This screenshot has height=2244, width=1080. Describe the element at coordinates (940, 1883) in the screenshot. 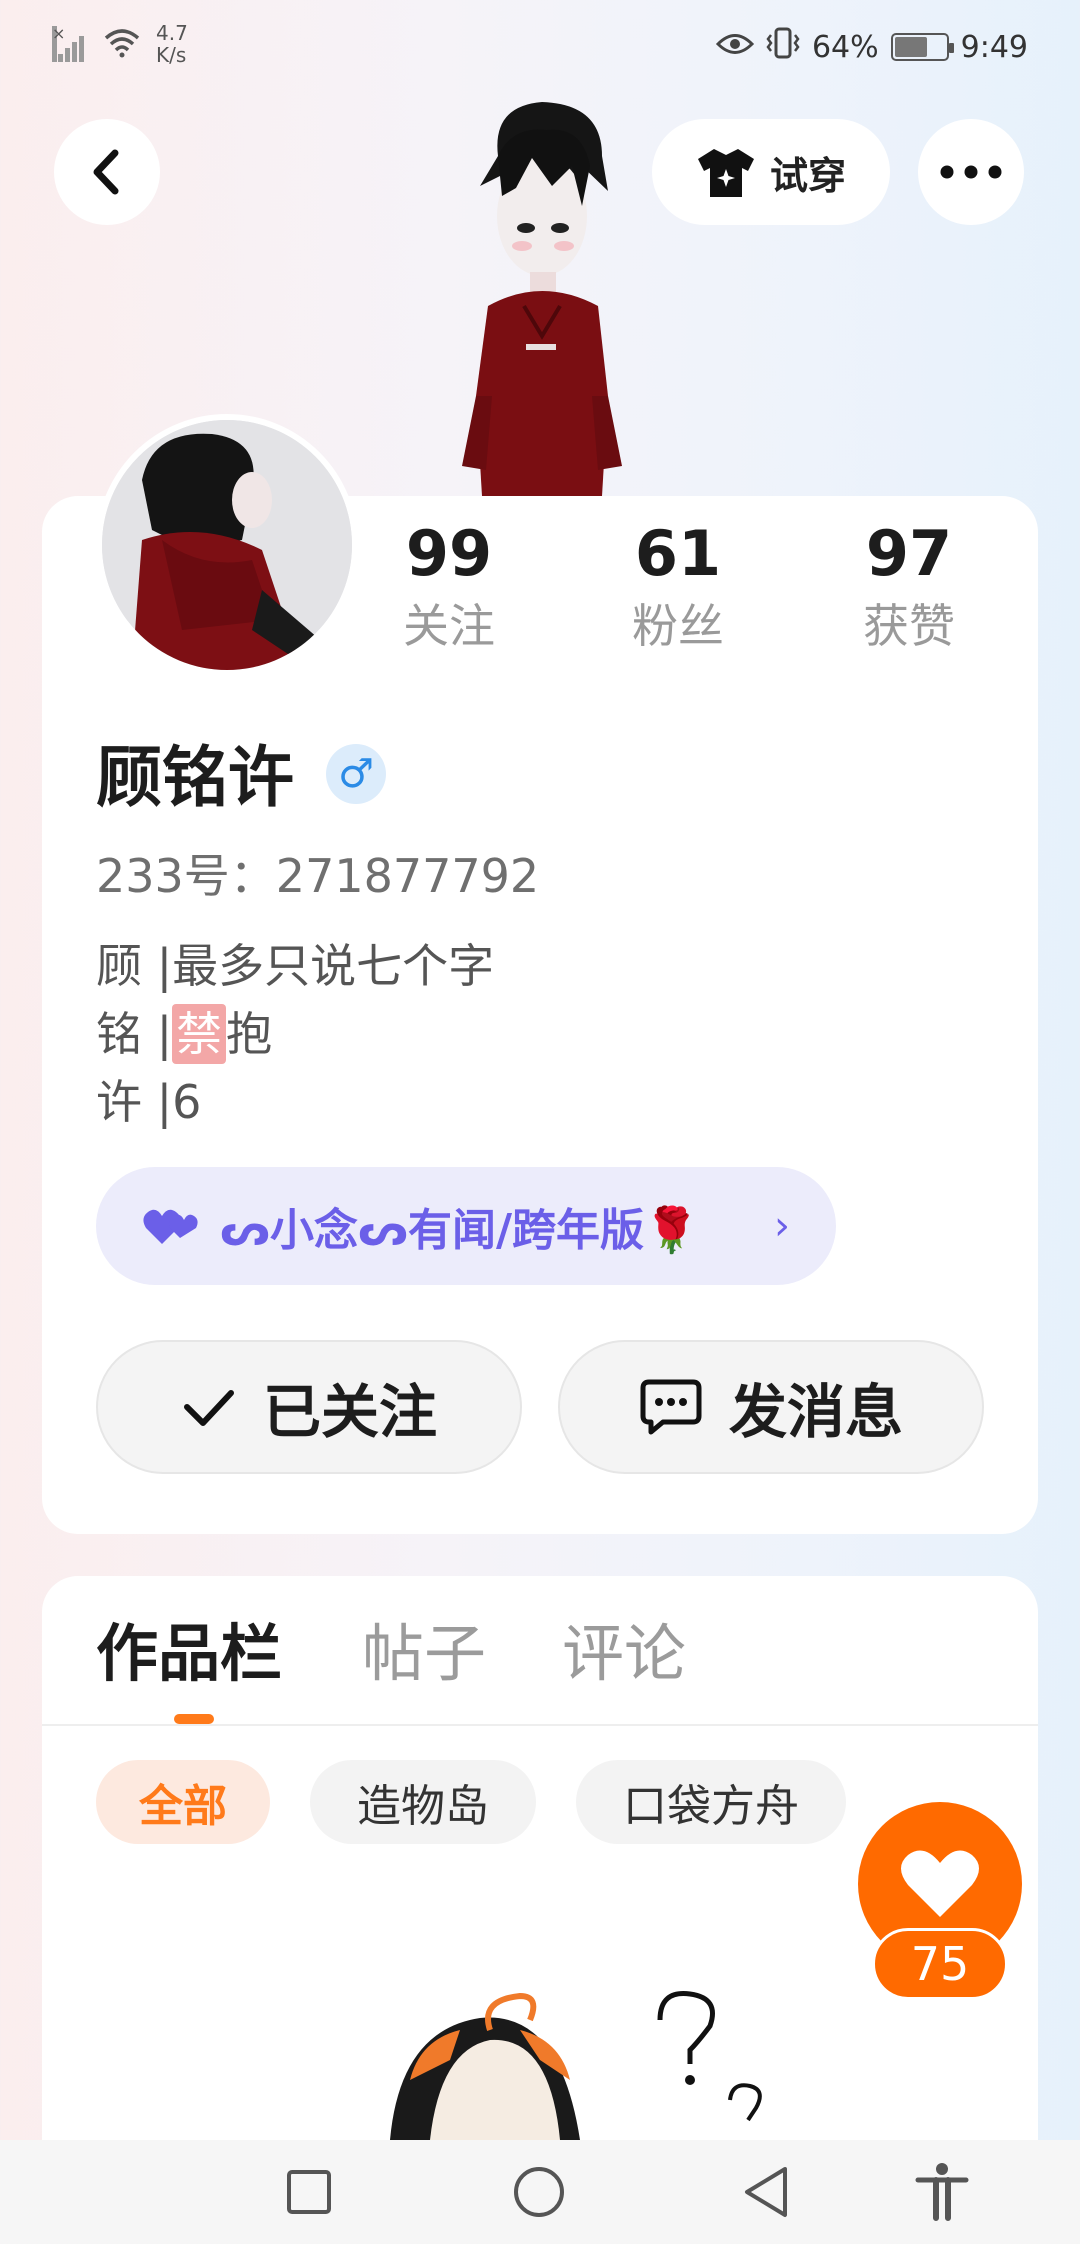

I see `heart-icon` at that location.